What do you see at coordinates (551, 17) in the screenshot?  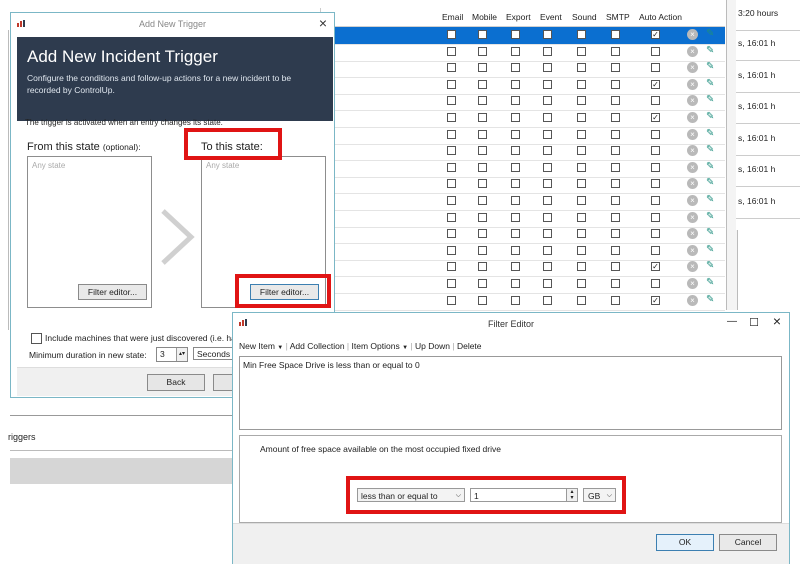 I see `col-event: Event` at bounding box center [551, 17].